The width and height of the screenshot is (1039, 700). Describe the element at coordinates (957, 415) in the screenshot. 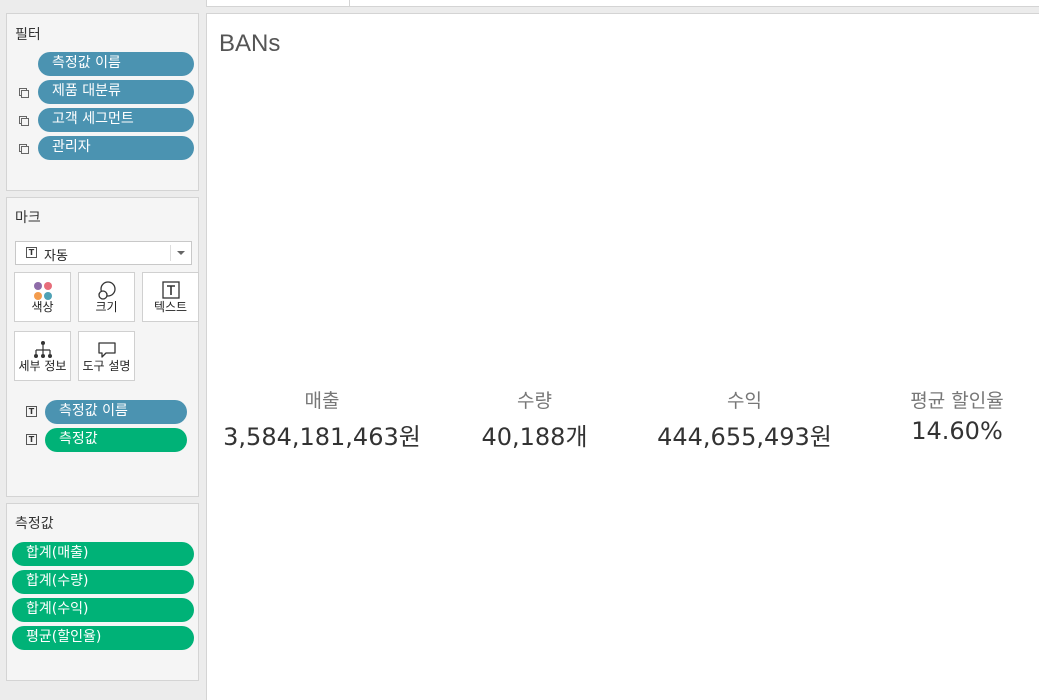

I see `ban-avg-discount: 평균 할인율 14.60%` at that location.